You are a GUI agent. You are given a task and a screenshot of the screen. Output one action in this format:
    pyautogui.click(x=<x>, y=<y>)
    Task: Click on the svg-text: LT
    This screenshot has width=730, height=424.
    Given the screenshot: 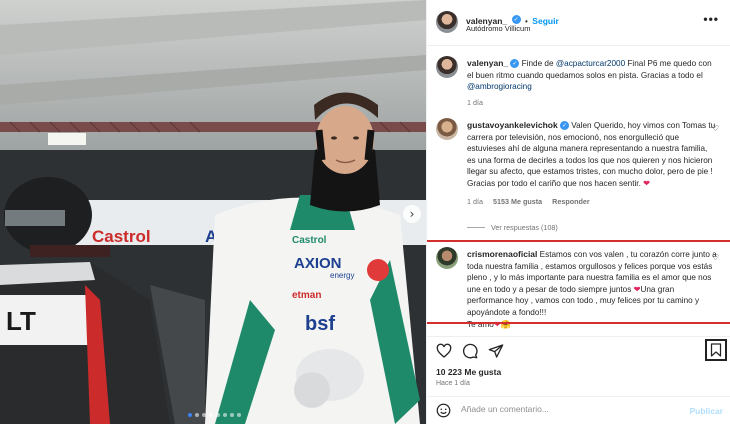 What is the action you would take?
    pyautogui.click(x=21, y=321)
    